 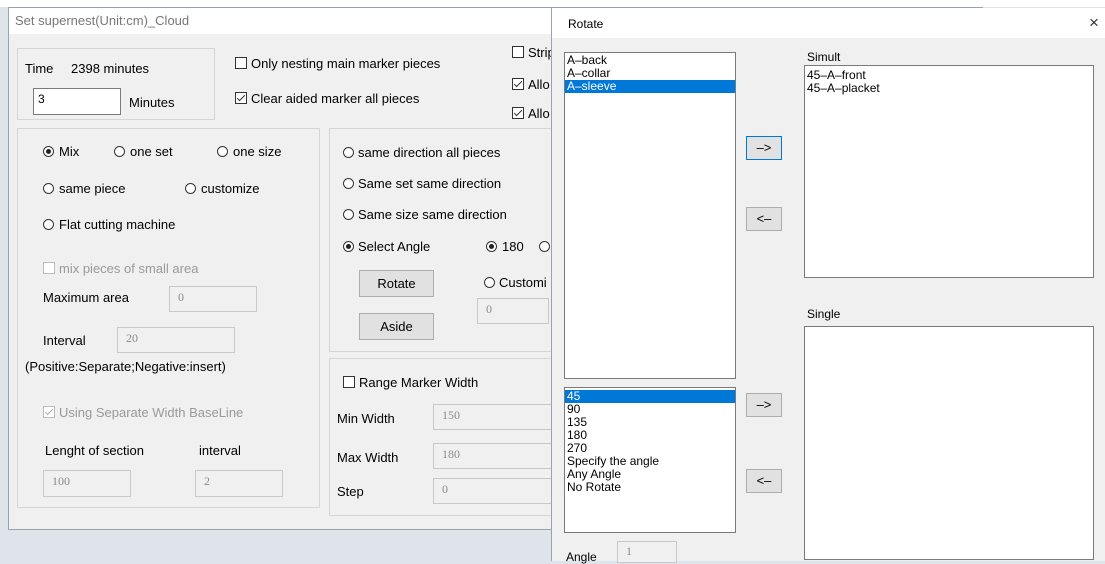 I want to click on same-direction-all-radio, so click(x=348, y=152).